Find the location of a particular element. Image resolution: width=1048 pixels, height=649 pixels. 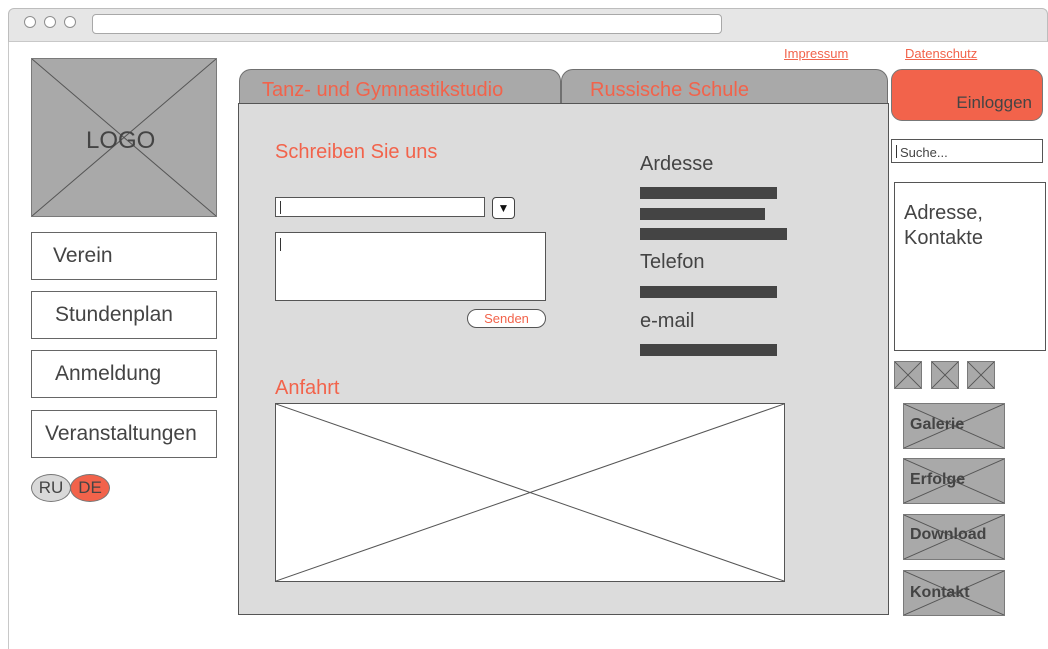

logo-placeholder: LOGO is located at coordinates (124, 137).